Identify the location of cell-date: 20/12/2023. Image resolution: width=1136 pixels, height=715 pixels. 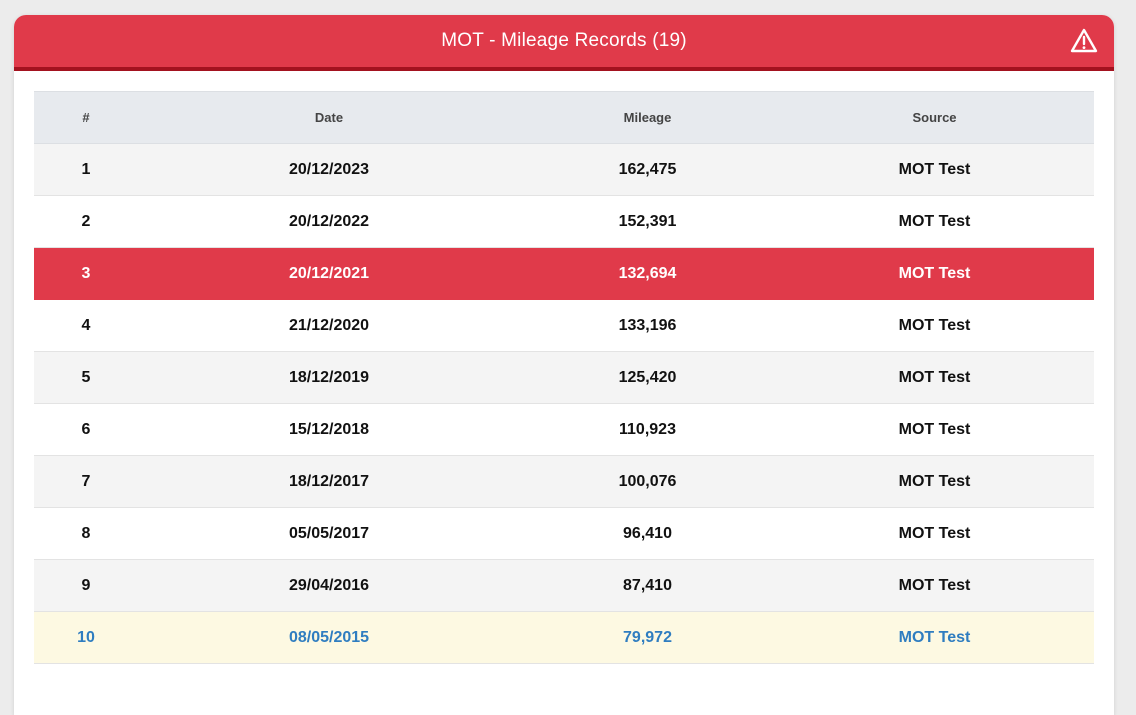
(329, 169).